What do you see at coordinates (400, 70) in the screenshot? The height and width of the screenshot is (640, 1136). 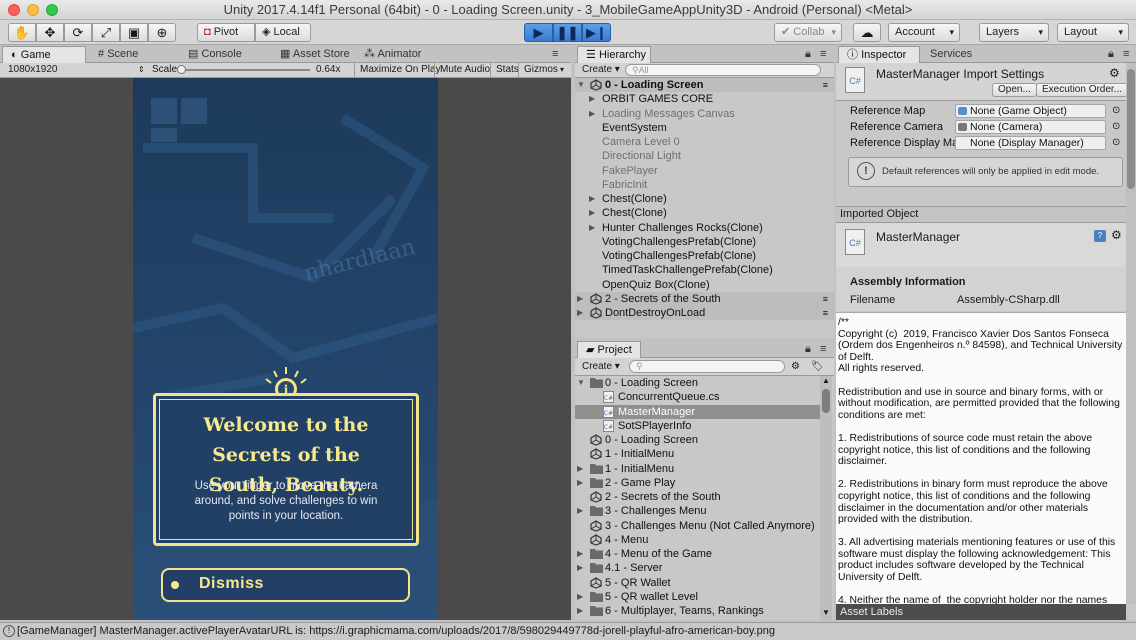 I see `maximize-on-play-toggle: Maximize On Play` at bounding box center [400, 70].